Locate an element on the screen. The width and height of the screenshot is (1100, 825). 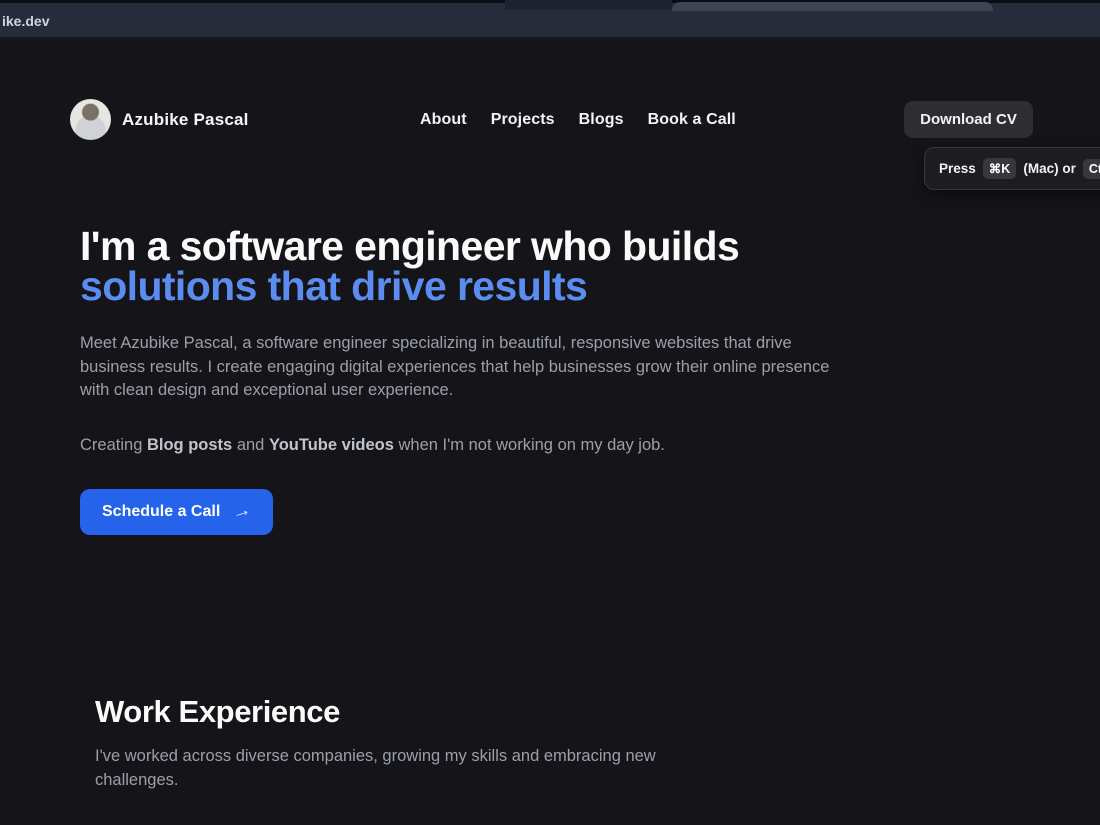
youtube-videos-link: YouTube videos is located at coordinates (331, 445).